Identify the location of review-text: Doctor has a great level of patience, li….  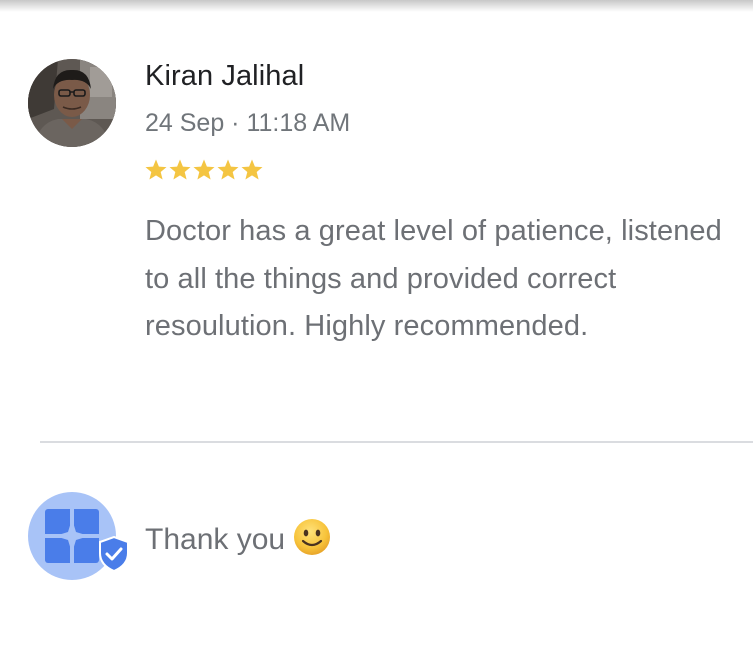
(433, 278).